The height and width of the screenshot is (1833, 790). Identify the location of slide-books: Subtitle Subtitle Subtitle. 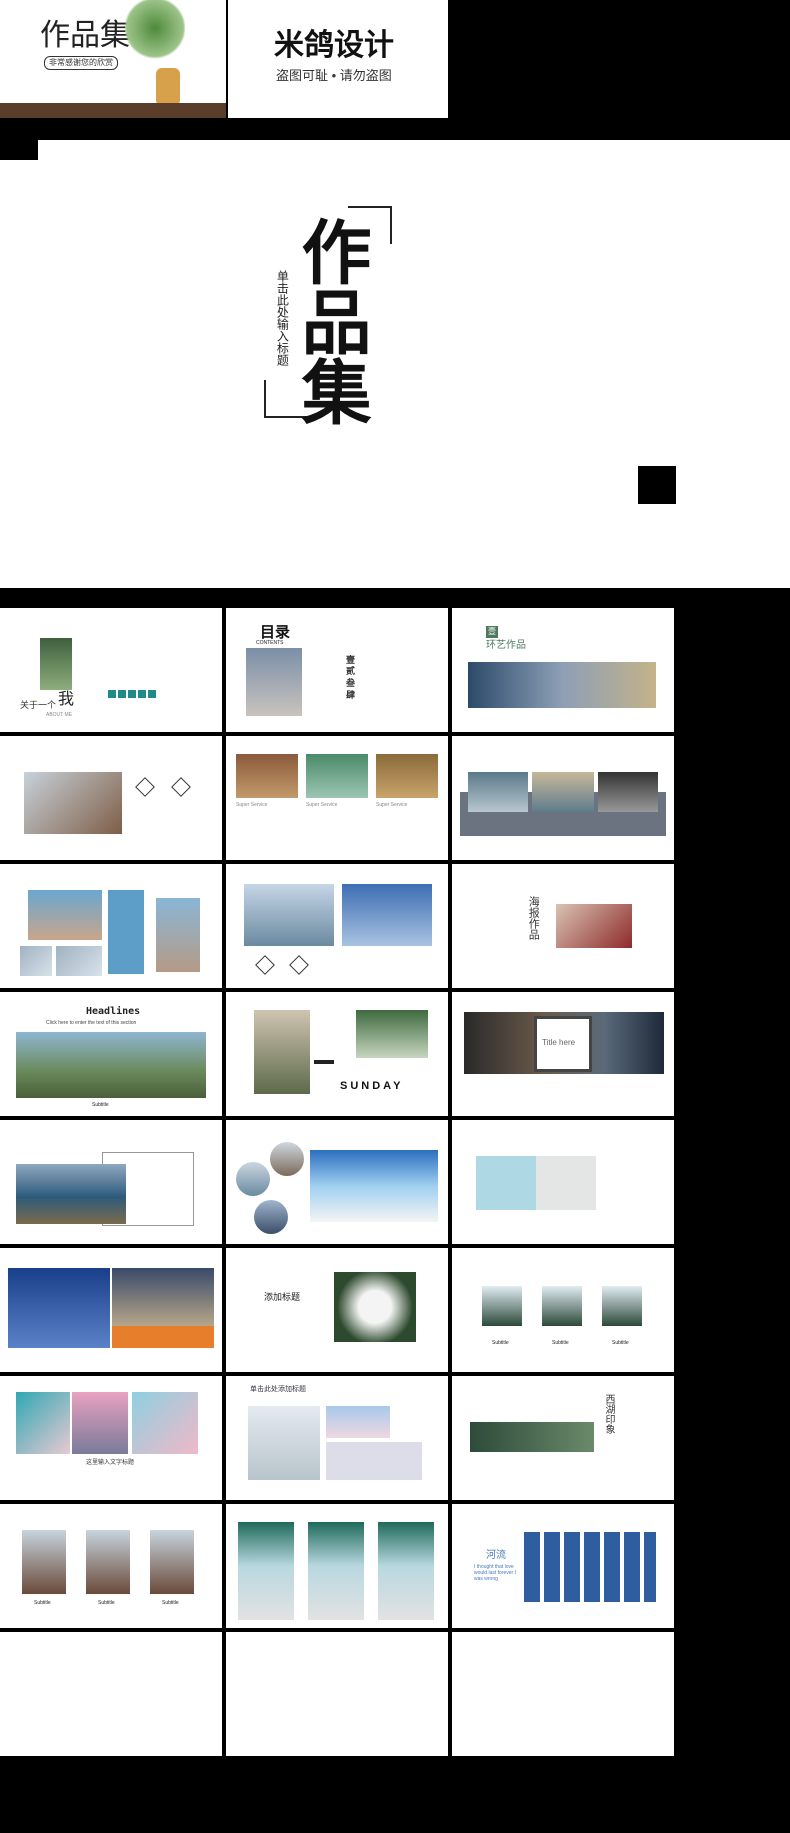
(111, 1566).